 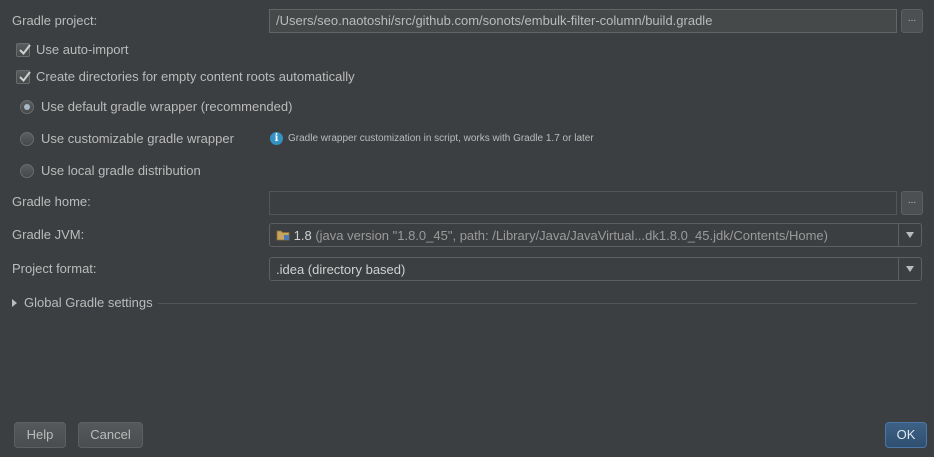 What do you see at coordinates (110, 435) in the screenshot?
I see `cancel-button: Cancel` at bounding box center [110, 435].